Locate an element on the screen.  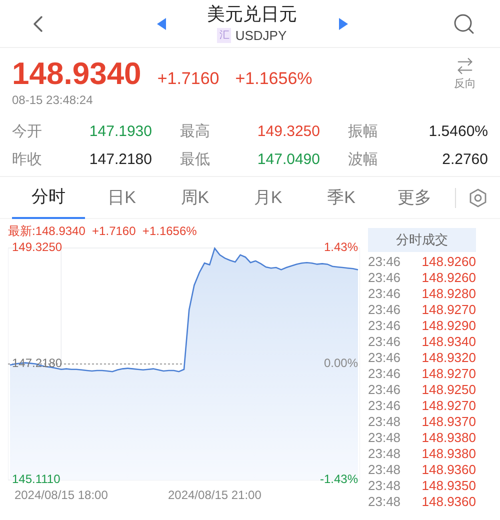
chart-tab: 日K is located at coordinates (121, 197).